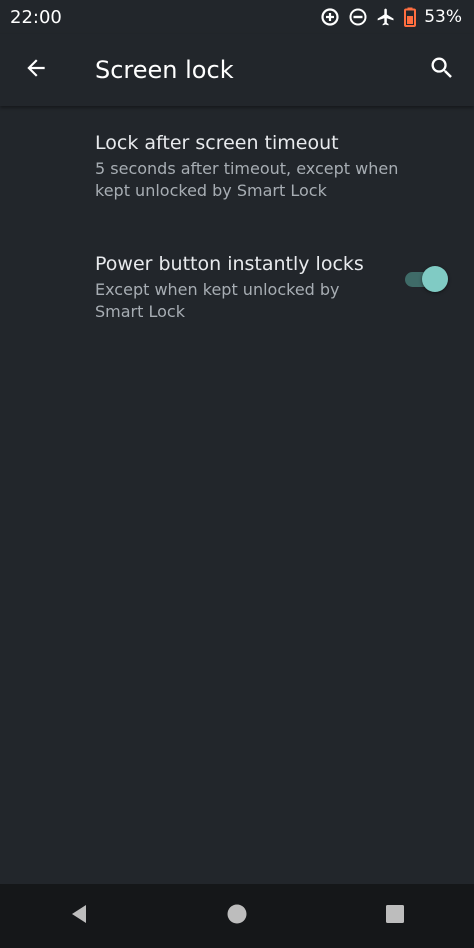 The image size is (474, 948). I want to click on status-time: 22:00, so click(36, 17).